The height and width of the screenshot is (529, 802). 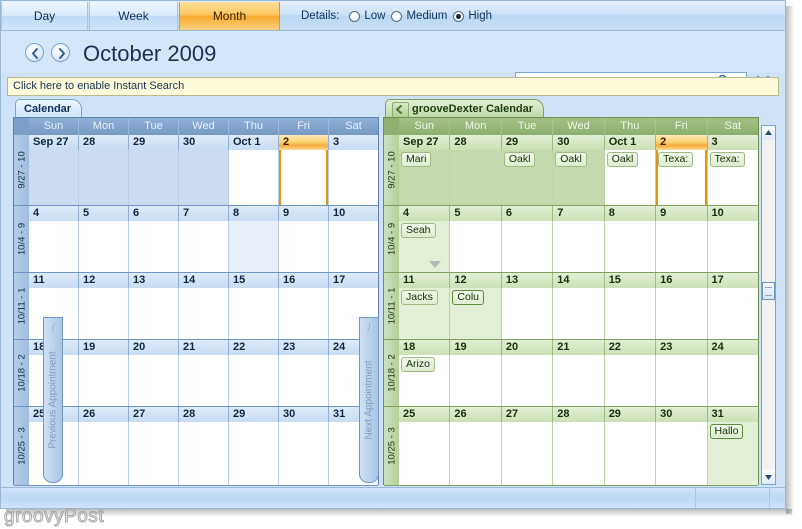 What do you see at coordinates (229, 16) in the screenshot?
I see `tab-month: Month` at bounding box center [229, 16].